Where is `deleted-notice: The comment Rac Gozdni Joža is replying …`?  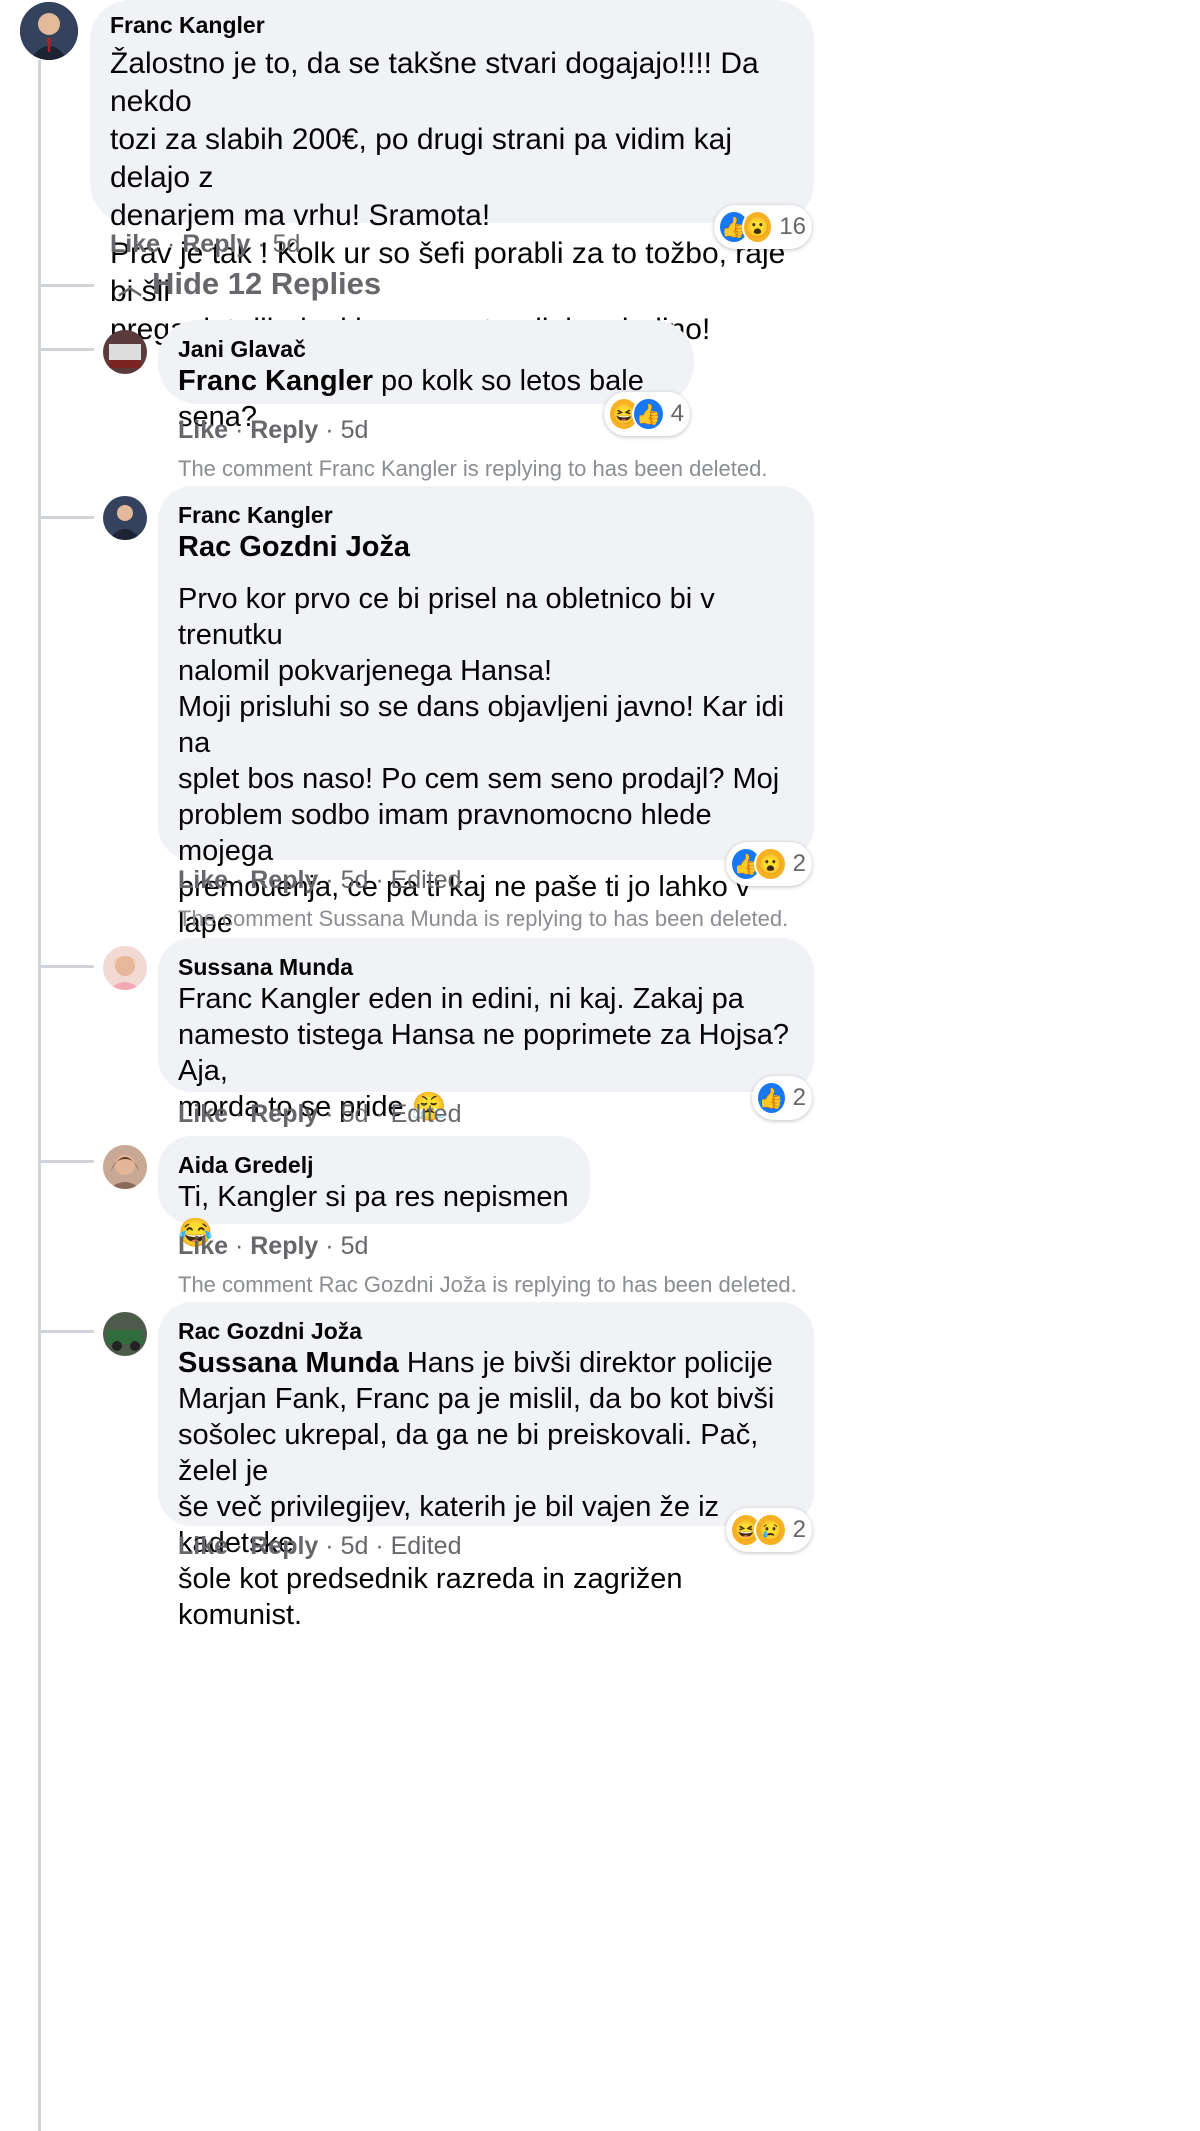 deleted-notice: The comment Rac Gozdni Joža is replying … is located at coordinates (487, 1284).